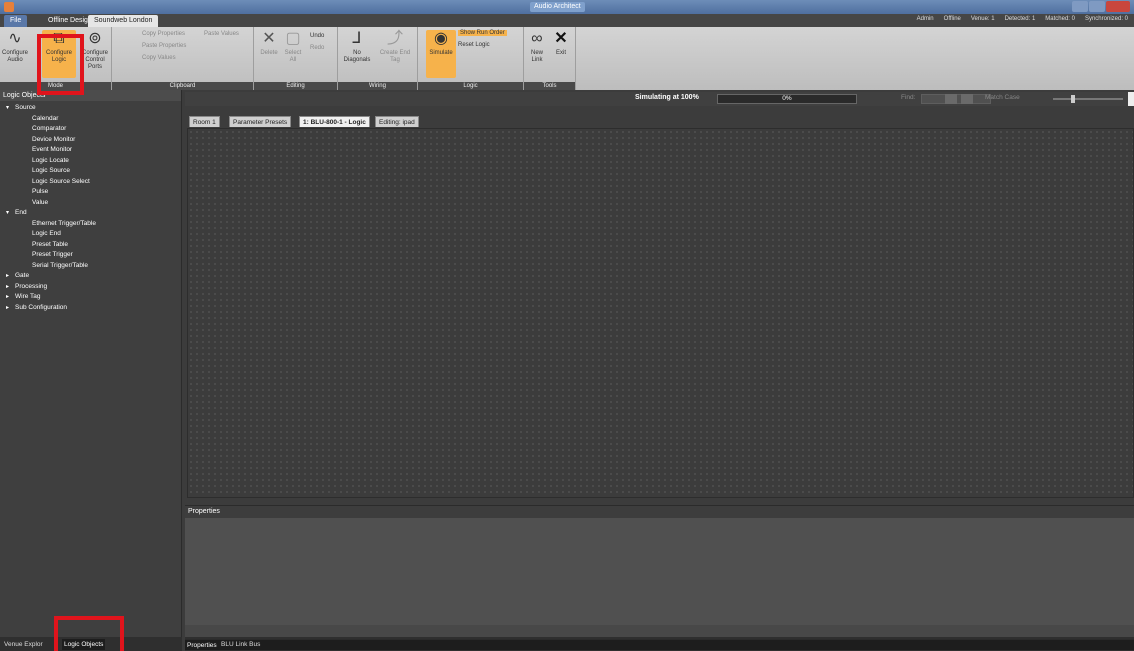 This screenshot has height=651, width=1134. Describe the element at coordinates (967, 99) in the screenshot. I see `find-next-button` at that location.